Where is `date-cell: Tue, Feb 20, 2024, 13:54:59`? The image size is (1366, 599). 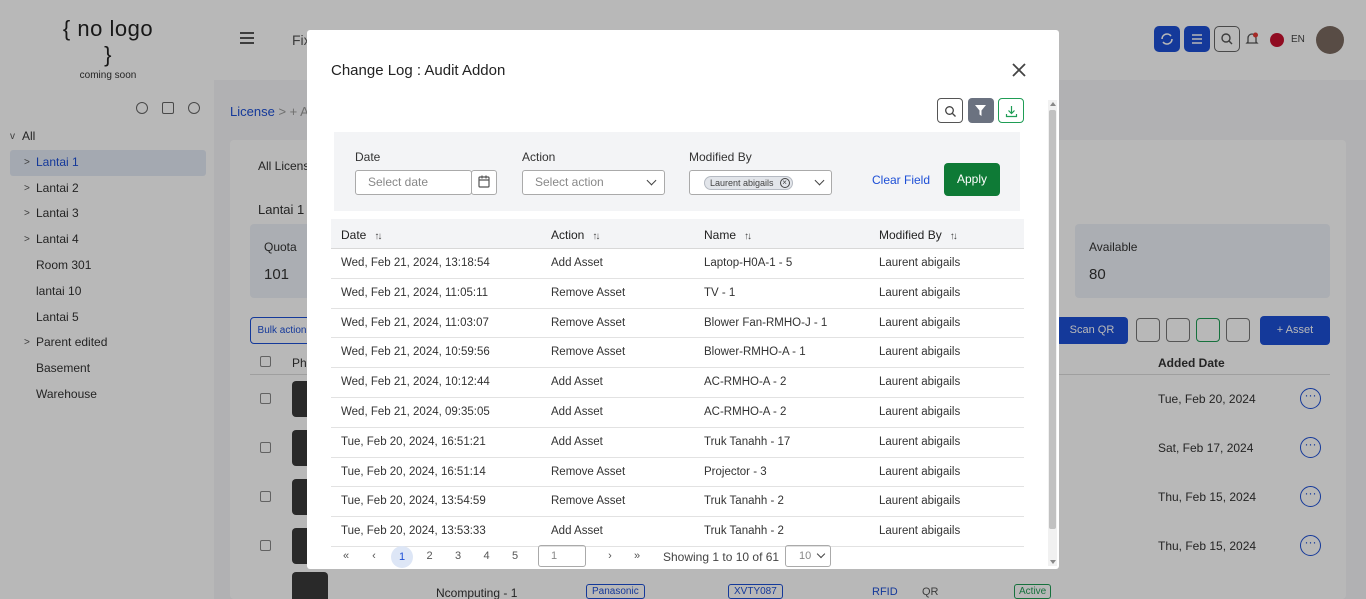
date-cell: Tue, Feb 20, 2024, 13:54:59 is located at coordinates (413, 501).